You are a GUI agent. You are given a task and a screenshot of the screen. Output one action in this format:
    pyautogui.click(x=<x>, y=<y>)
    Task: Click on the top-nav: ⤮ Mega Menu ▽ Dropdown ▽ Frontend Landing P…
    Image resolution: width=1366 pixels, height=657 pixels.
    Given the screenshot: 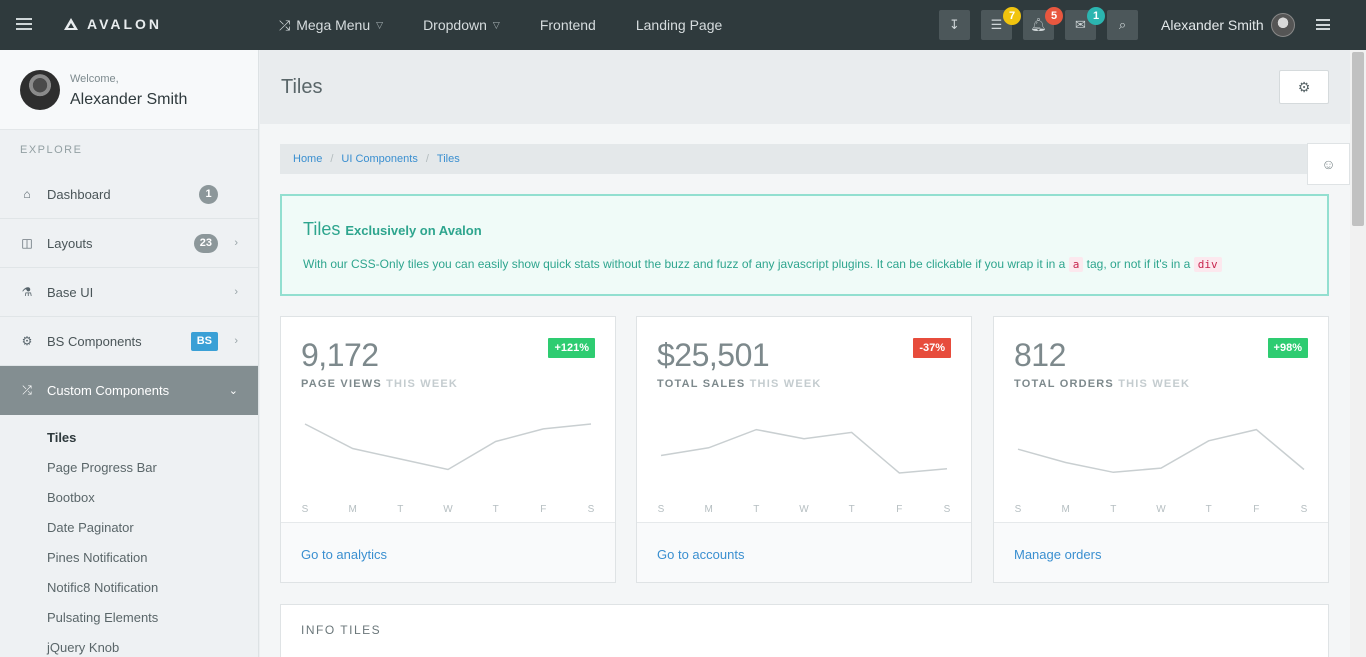 What is the action you would take?
    pyautogui.click(x=520, y=25)
    